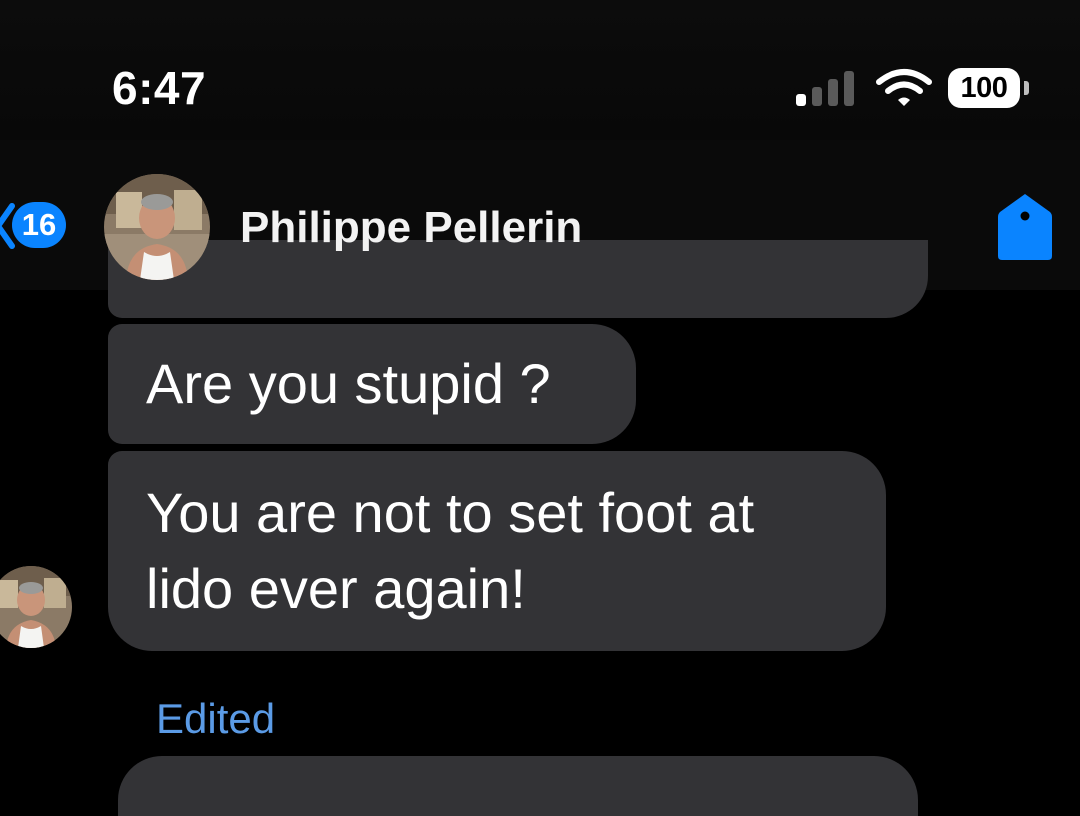 This screenshot has height=816, width=1080. What do you see at coordinates (984, 88) in the screenshot?
I see `battery-level: 100` at bounding box center [984, 88].